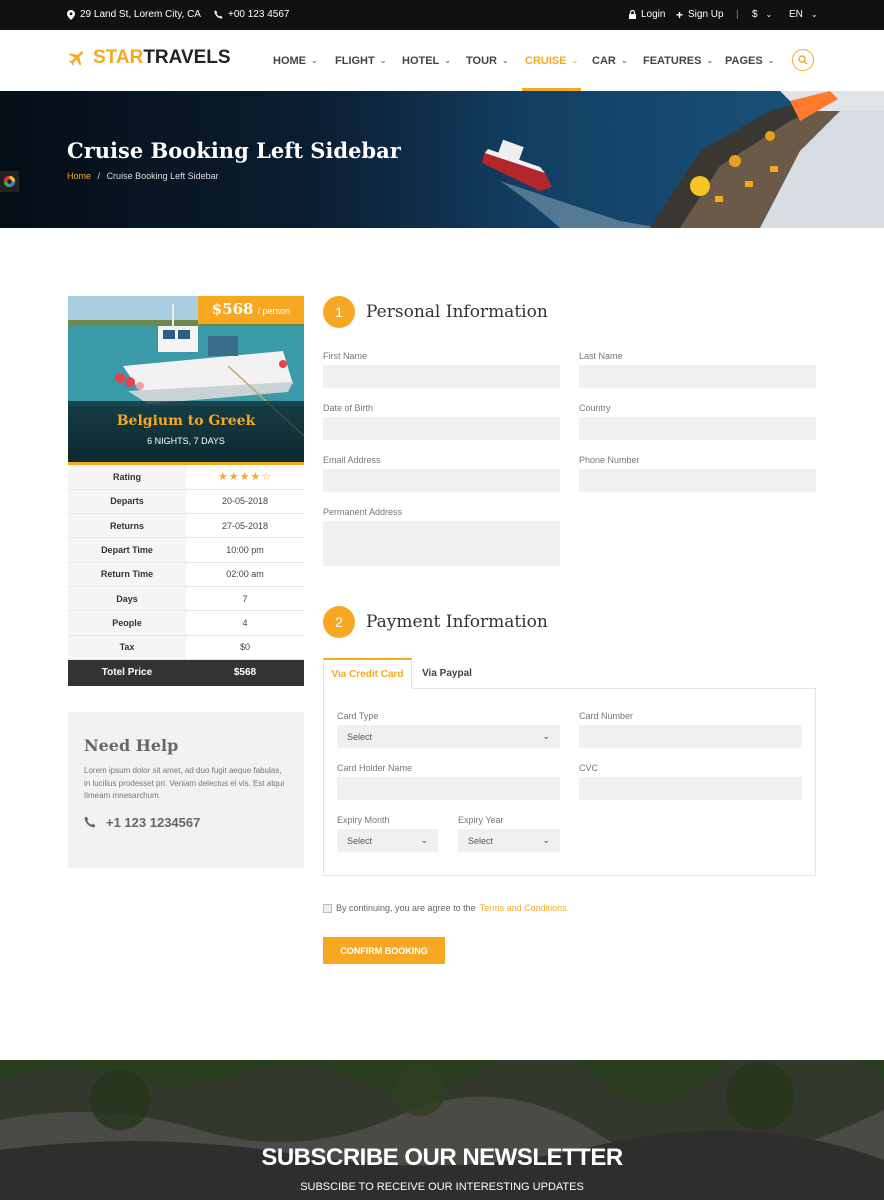 This screenshot has width=884, height=1200. What do you see at coordinates (162, 176) in the screenshot?
I see `breadcrumb-current: Cruise Booking Left Sidebar` at bounding box center [162, 176].